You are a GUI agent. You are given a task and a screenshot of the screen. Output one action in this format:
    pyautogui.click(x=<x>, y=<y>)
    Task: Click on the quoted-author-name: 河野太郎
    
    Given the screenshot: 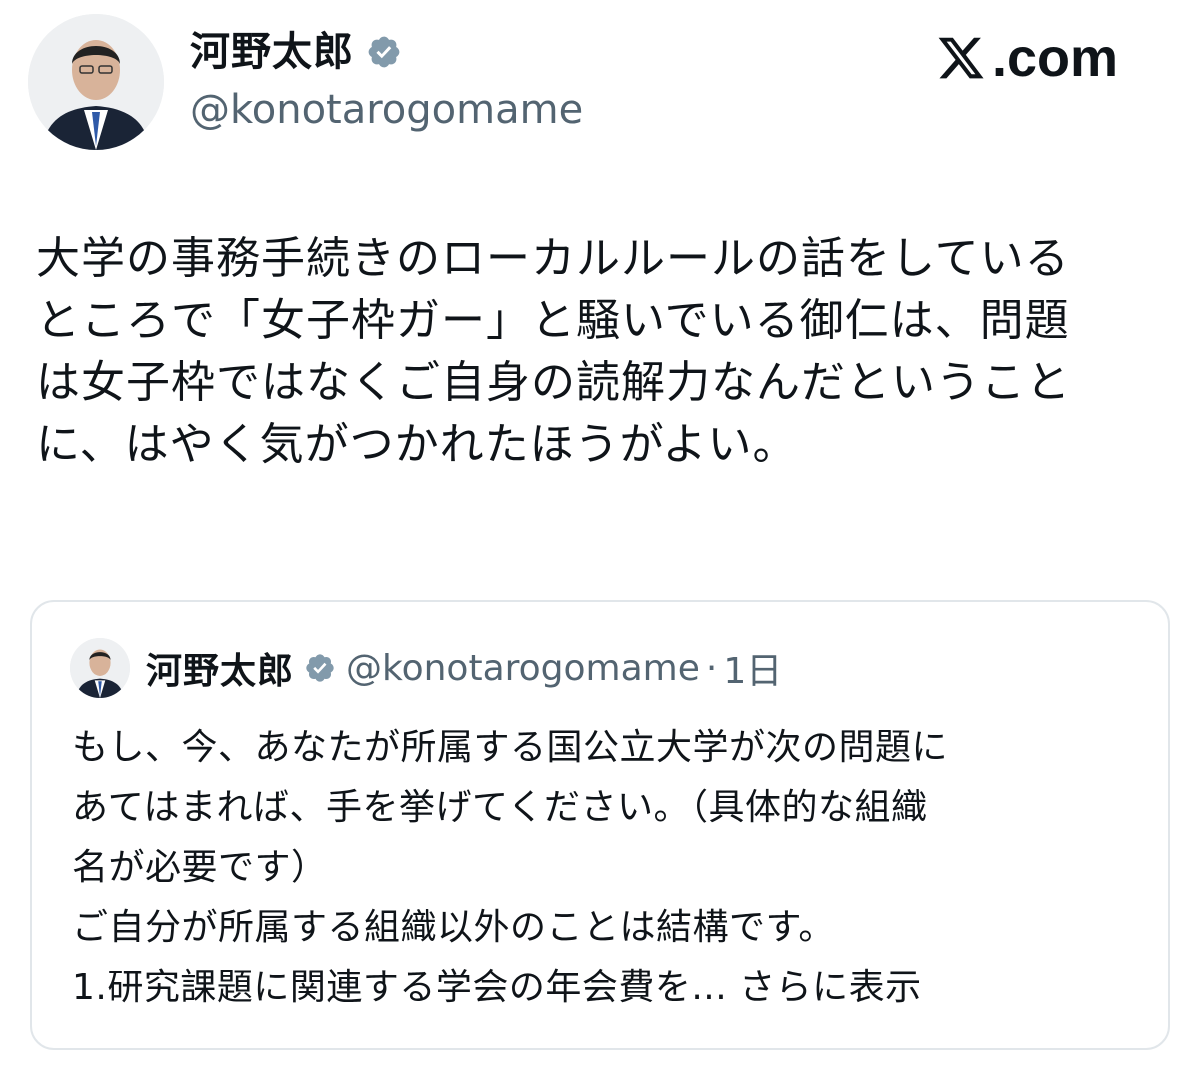 What is the action you would take?
    pyautogui.click(x=220, y=668)
    